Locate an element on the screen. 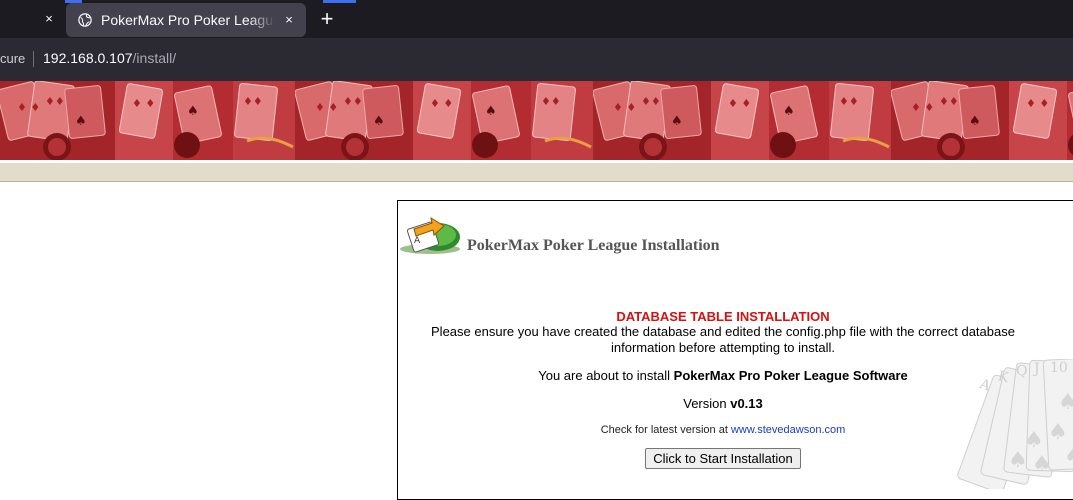 The width and height of the screenshot is (1073, 500). new-tab-button: + is located at coordinates (327, 19).